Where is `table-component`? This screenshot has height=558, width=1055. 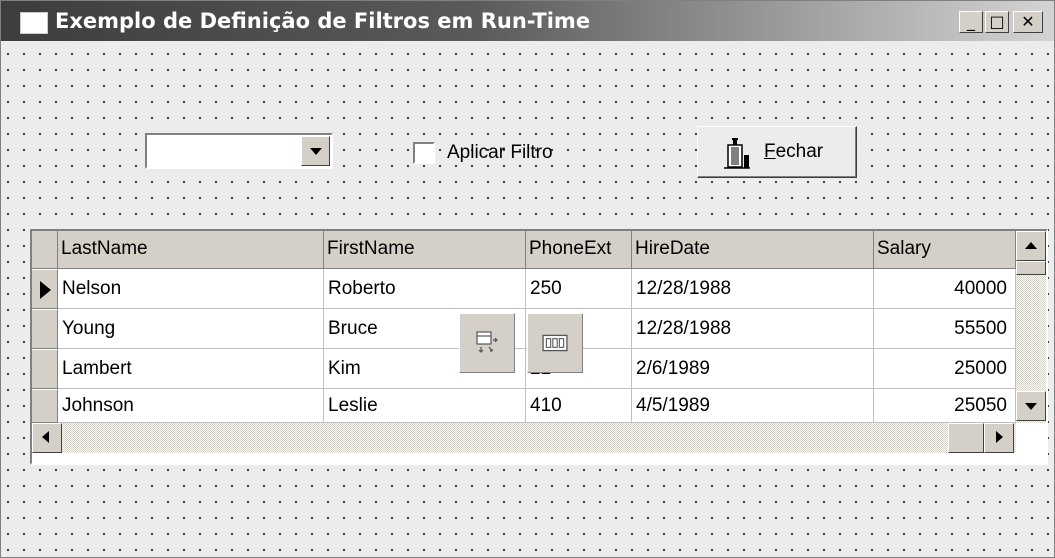
table-component is located at coordinates (487, 343).